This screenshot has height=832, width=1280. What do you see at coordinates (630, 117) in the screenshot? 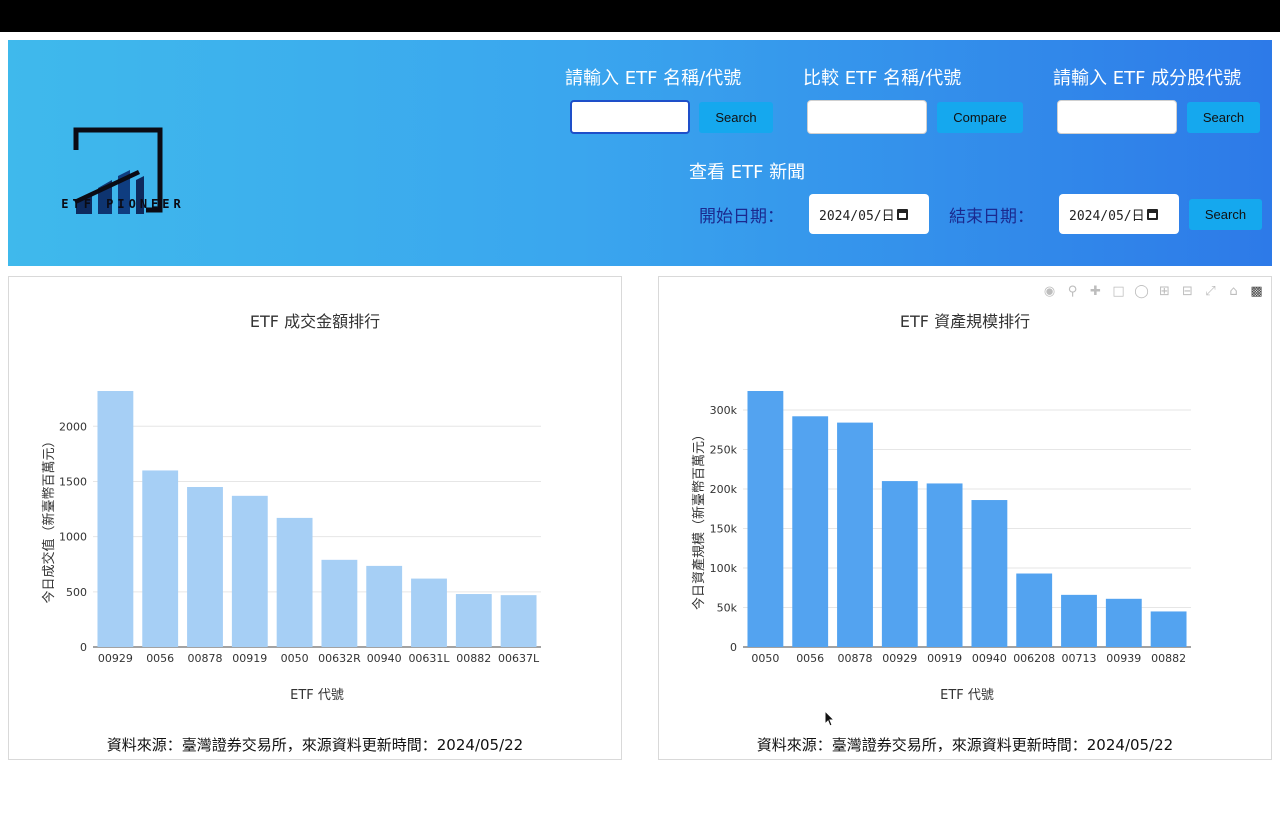
I see `search-etf-input` at bounding box center [630, 117].